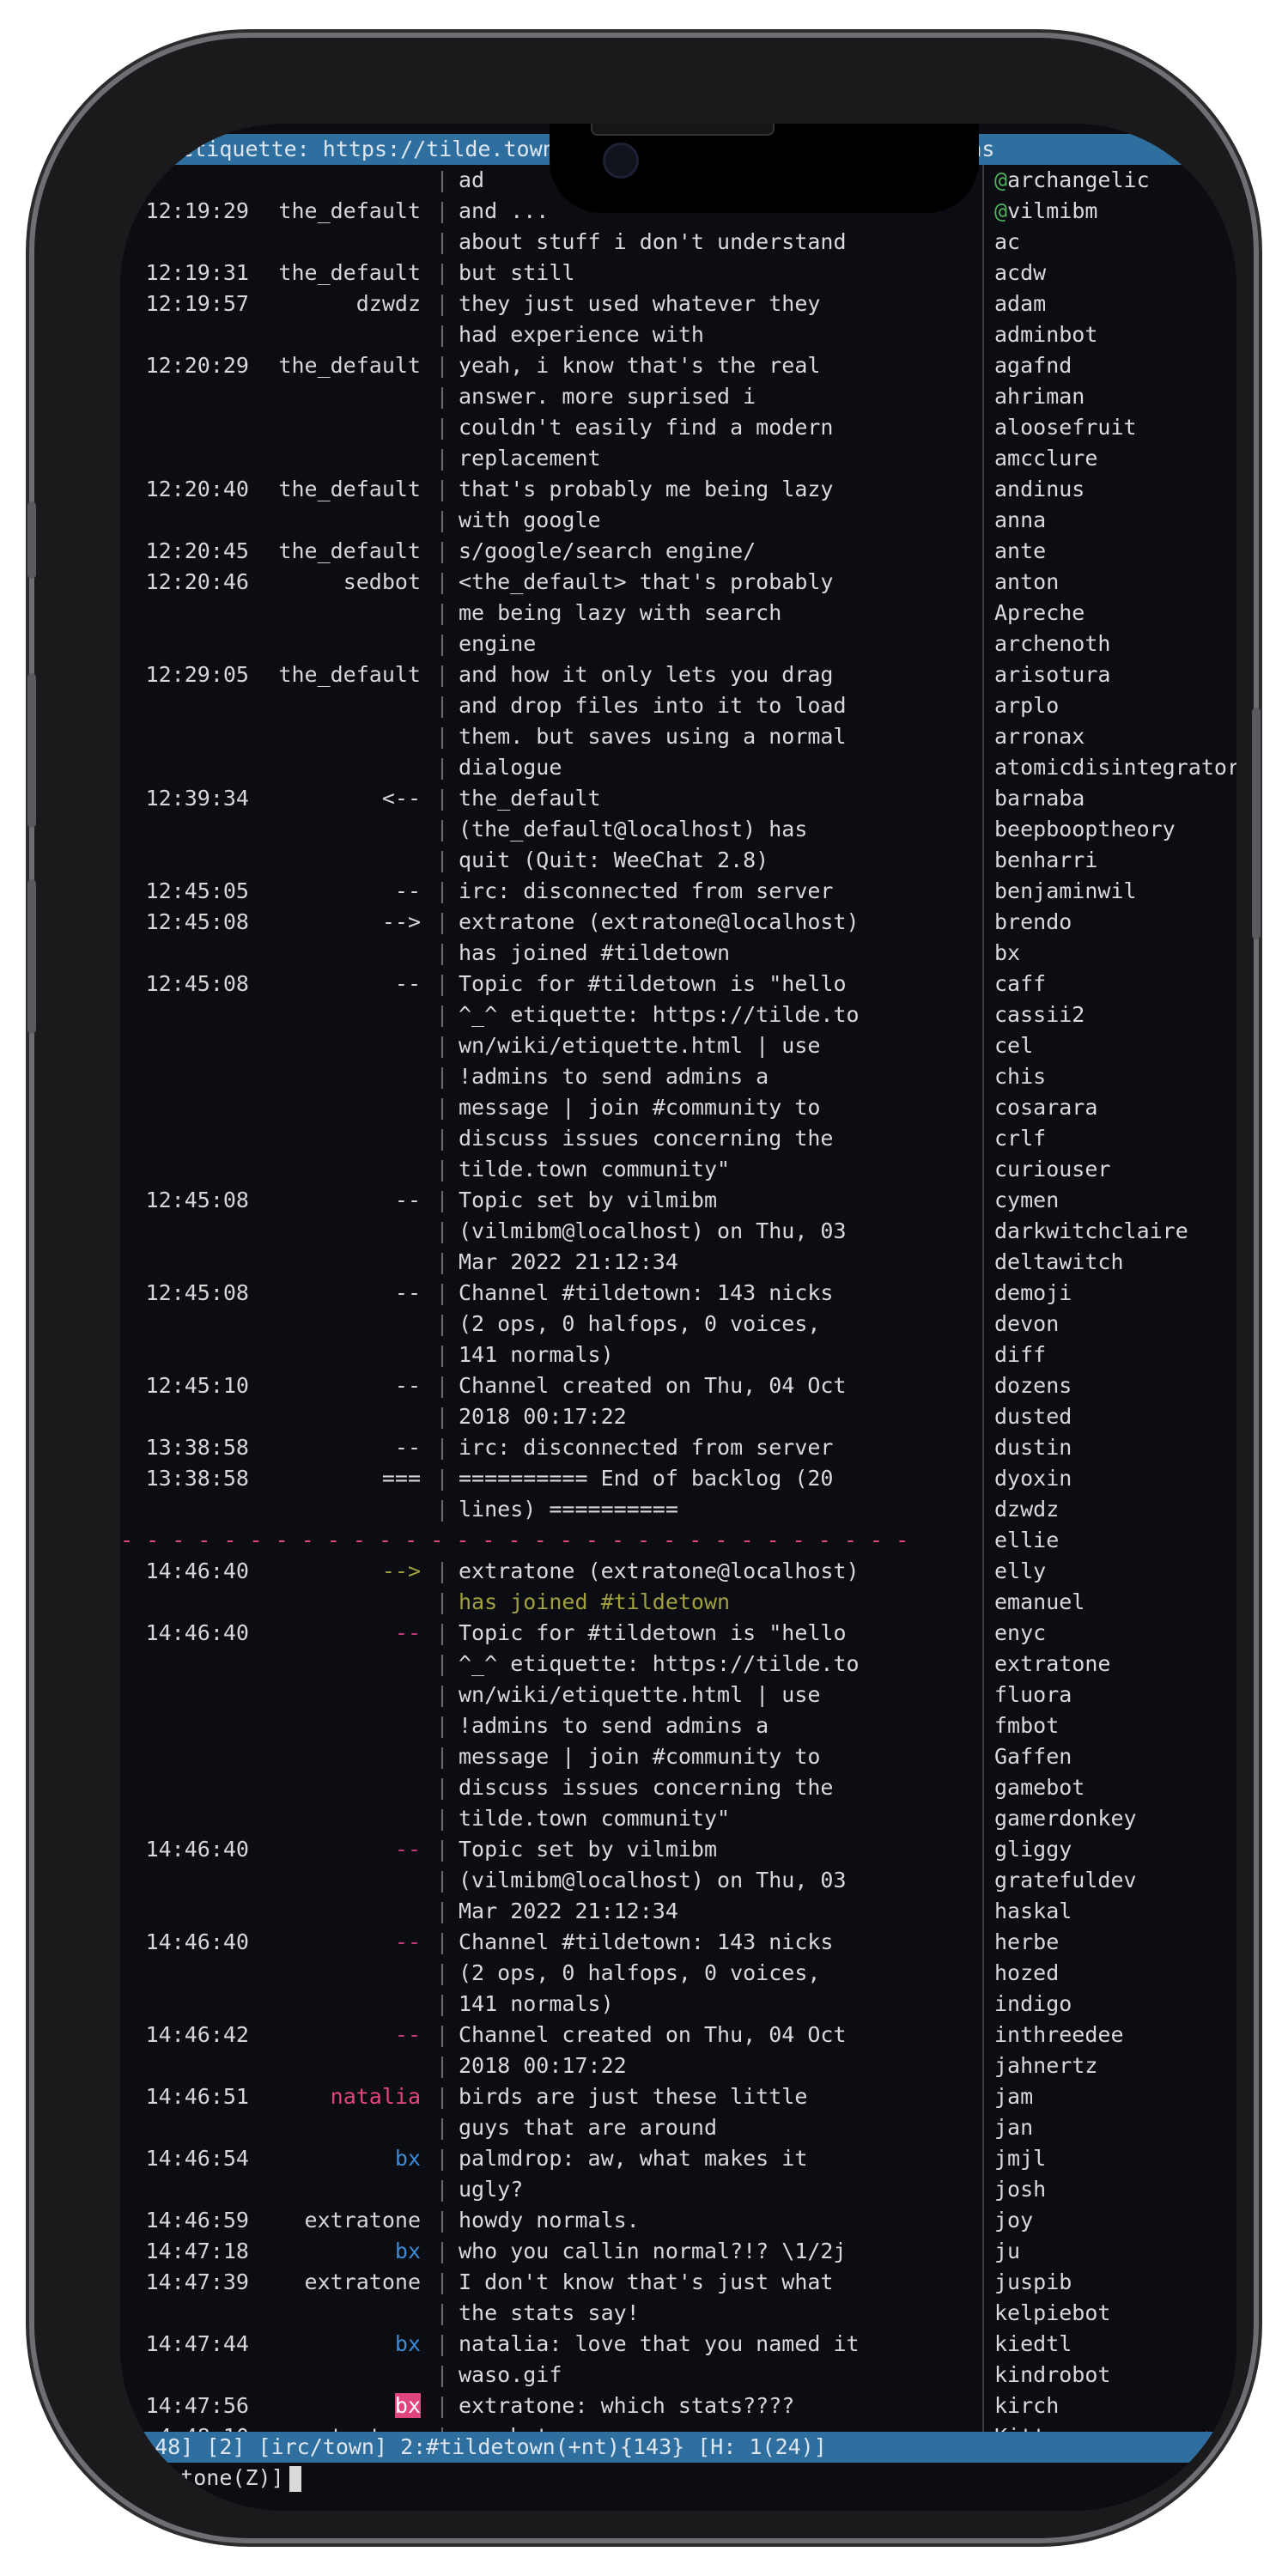 Image resolution: width=1288 pixels, height=2576 pixels. What do you see at coordinates (1110, 334) in the screenshot?
I see `nicklist-item: adminbot` at bounding box center [1110, 334].